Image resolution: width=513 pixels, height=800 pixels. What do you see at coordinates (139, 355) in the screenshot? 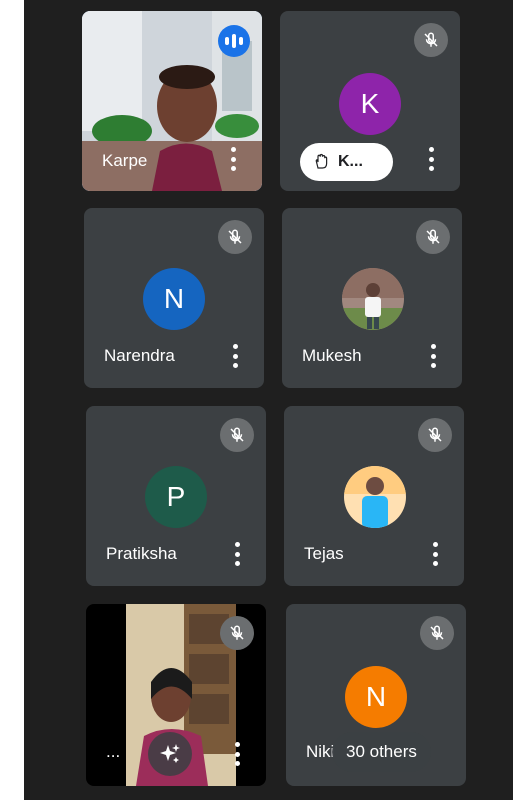
I see `participant-name: Narendra` at bounding box center [139, 355].